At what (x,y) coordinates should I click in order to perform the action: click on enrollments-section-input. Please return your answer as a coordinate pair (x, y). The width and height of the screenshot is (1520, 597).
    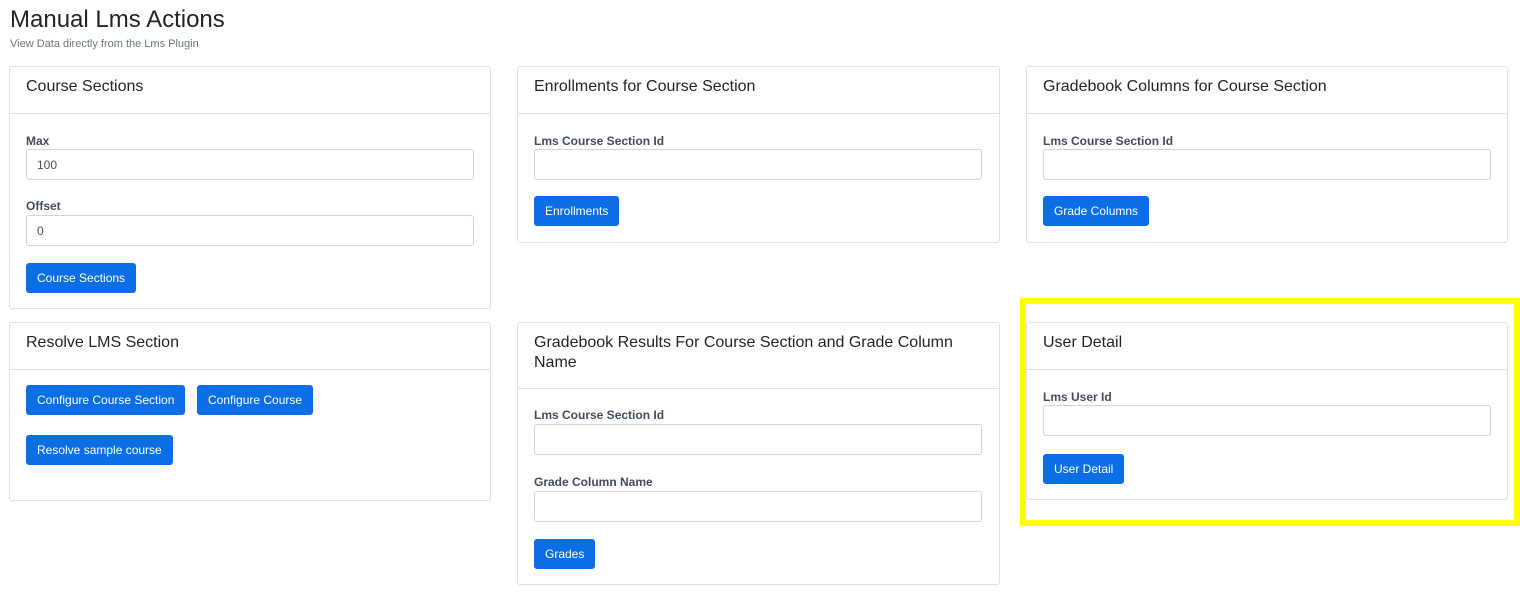
    Looking at the image, I should click on (758, 164).